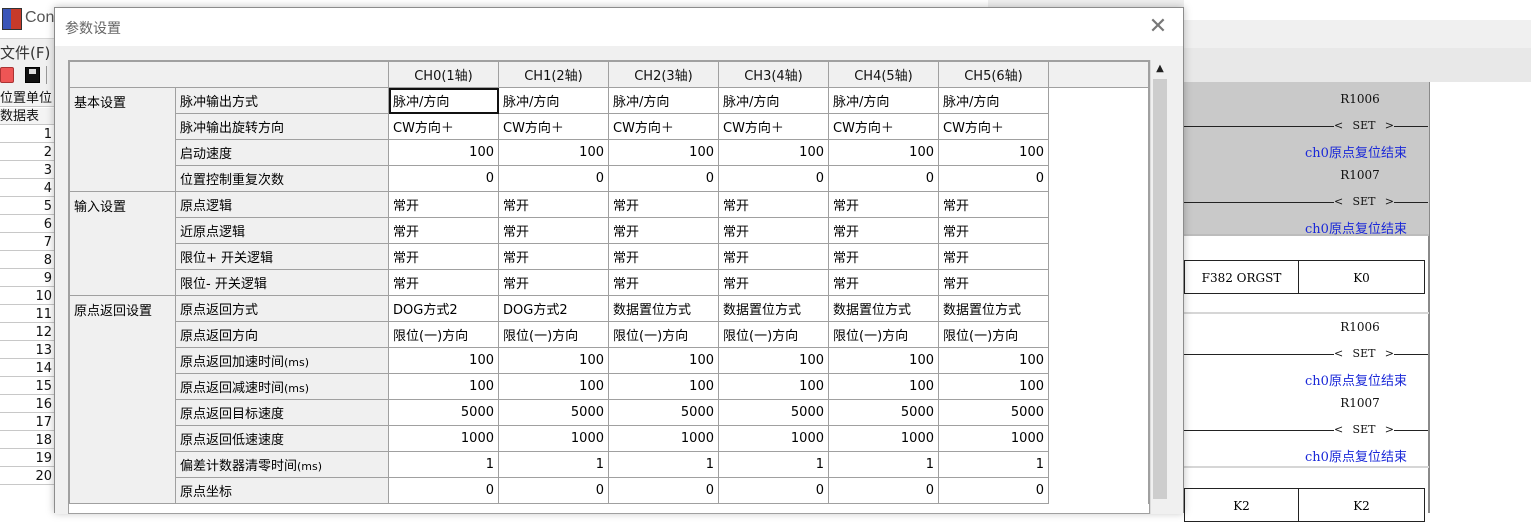 The image size is (1531, 523). What do you see at coordinates (553, 308) in the screenshot?
I see `value-cell: DOG方式2` at bounding box center [553, 308].